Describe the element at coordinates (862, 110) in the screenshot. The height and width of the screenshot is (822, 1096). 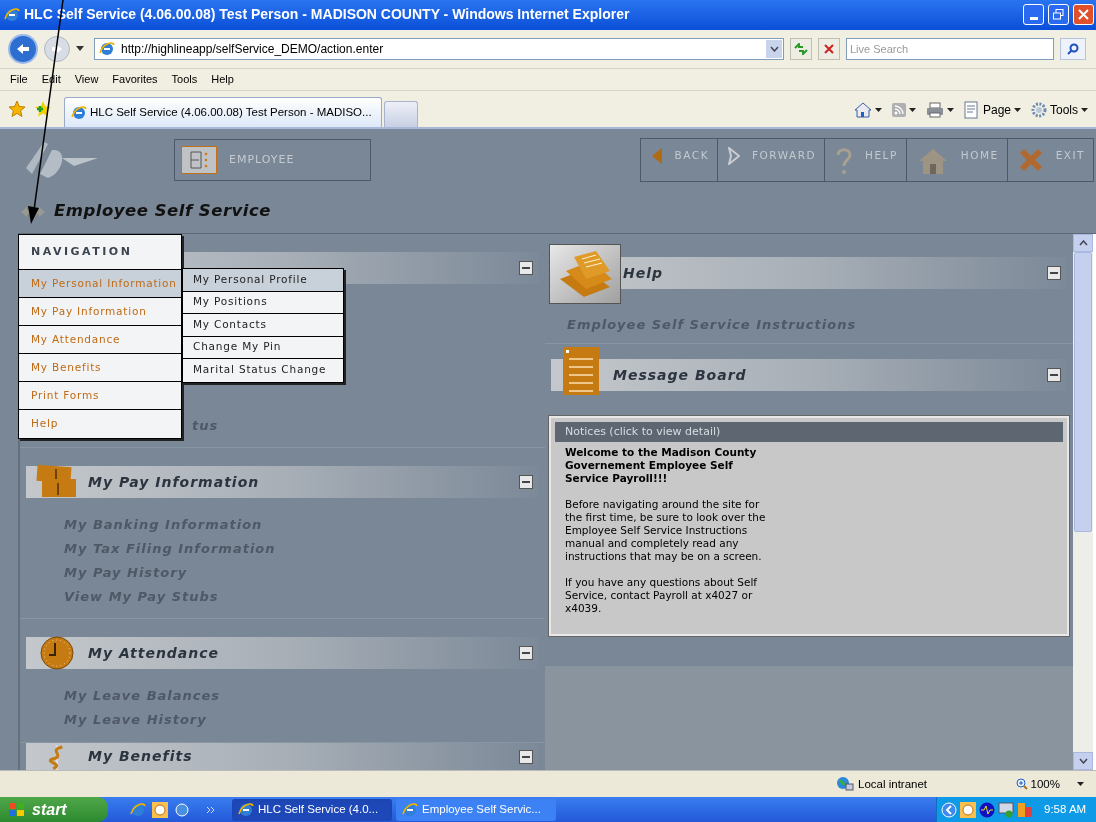
I see `home-icon` at that location.